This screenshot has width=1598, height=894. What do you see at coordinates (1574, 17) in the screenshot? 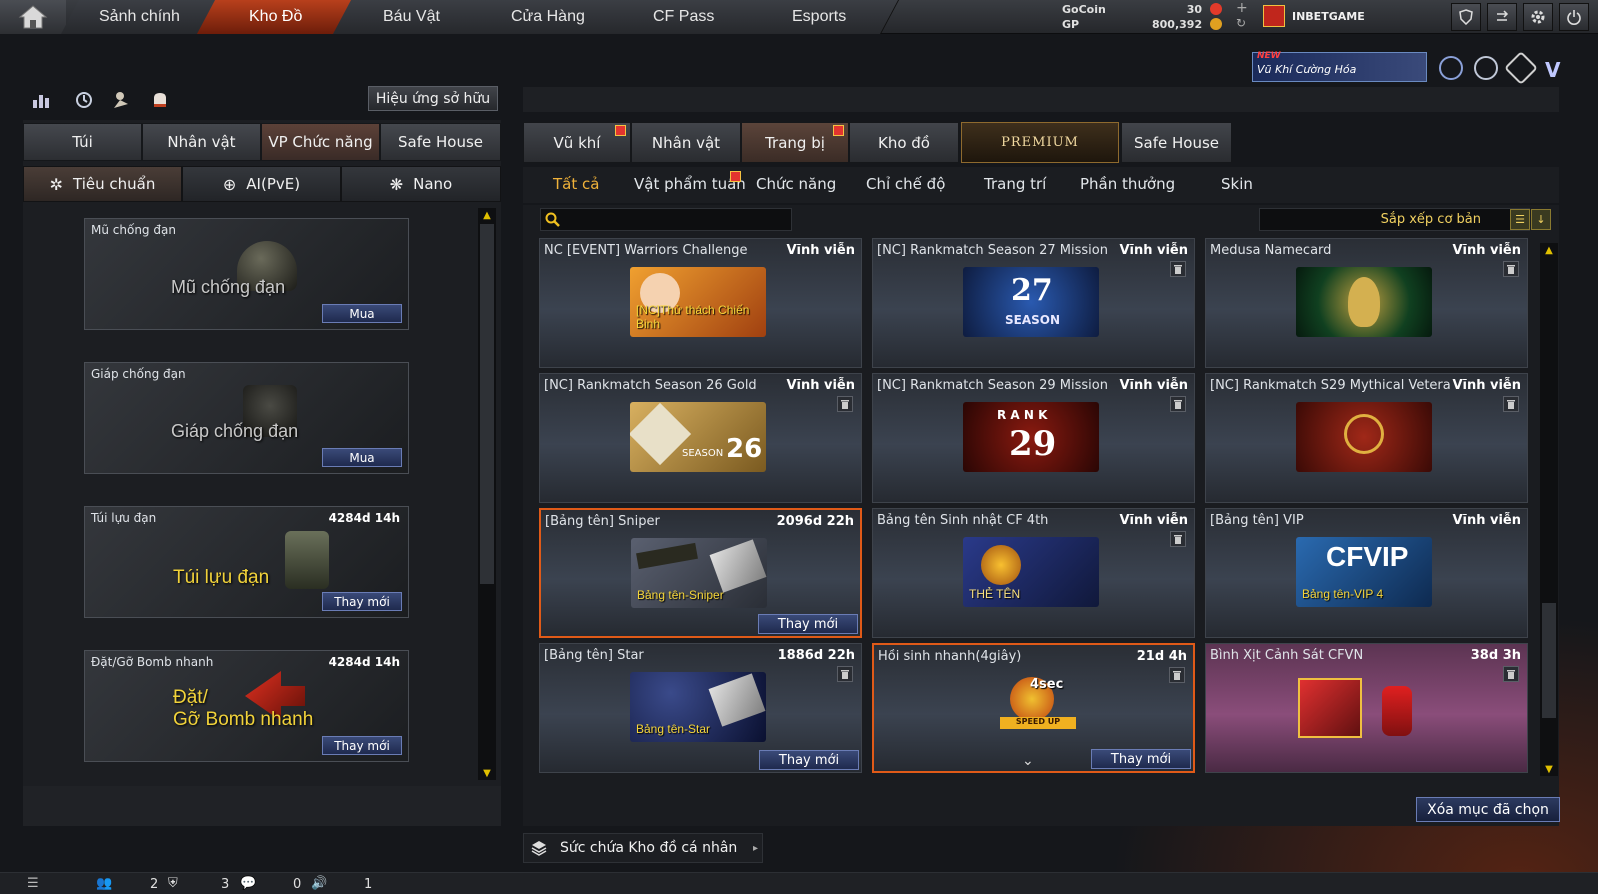
I see `power-button` at bounding box center [1574, 17].